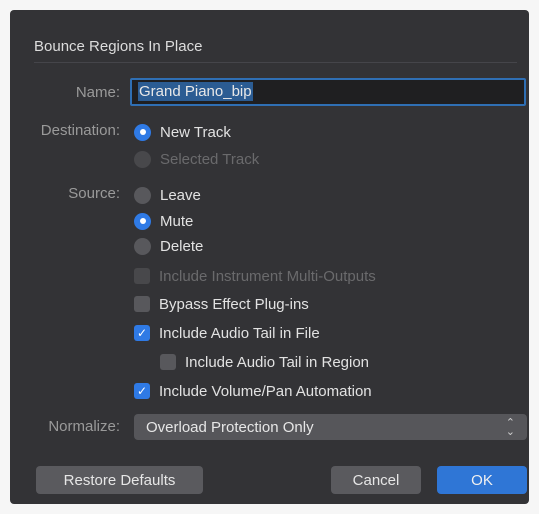 Image resolution: width=539 pixels, height=514 pixels. I want to click on restore-defaults-button: Restore Defaults, so click(119, 480).